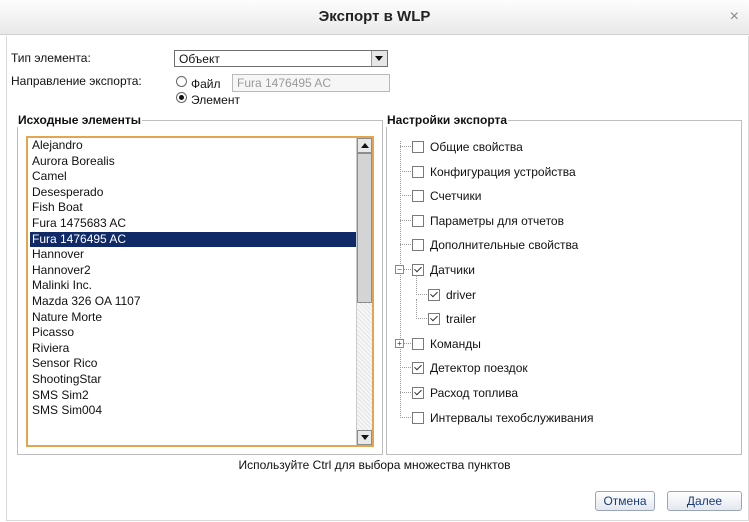  What do you see at coordinates (456, 196) in the screenshot?
I see `tree-node-label: Счетчики` at bounding box center [456, 196].